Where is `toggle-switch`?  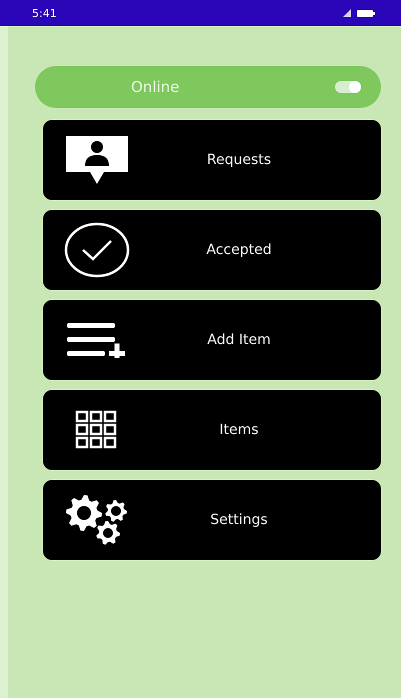 toggle-switch is located at coordinates (348, 87).